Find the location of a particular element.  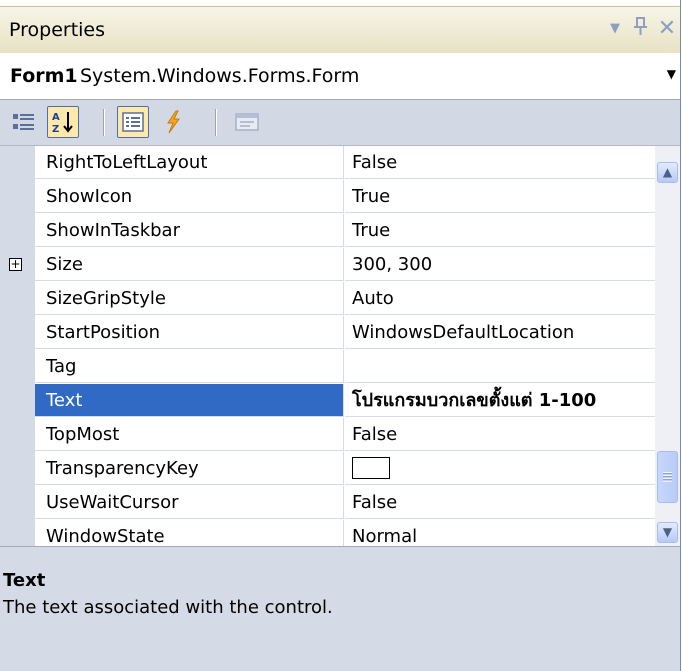

vertical-scrollbar: ▲ ▼ is located at coordinates (667, 346).